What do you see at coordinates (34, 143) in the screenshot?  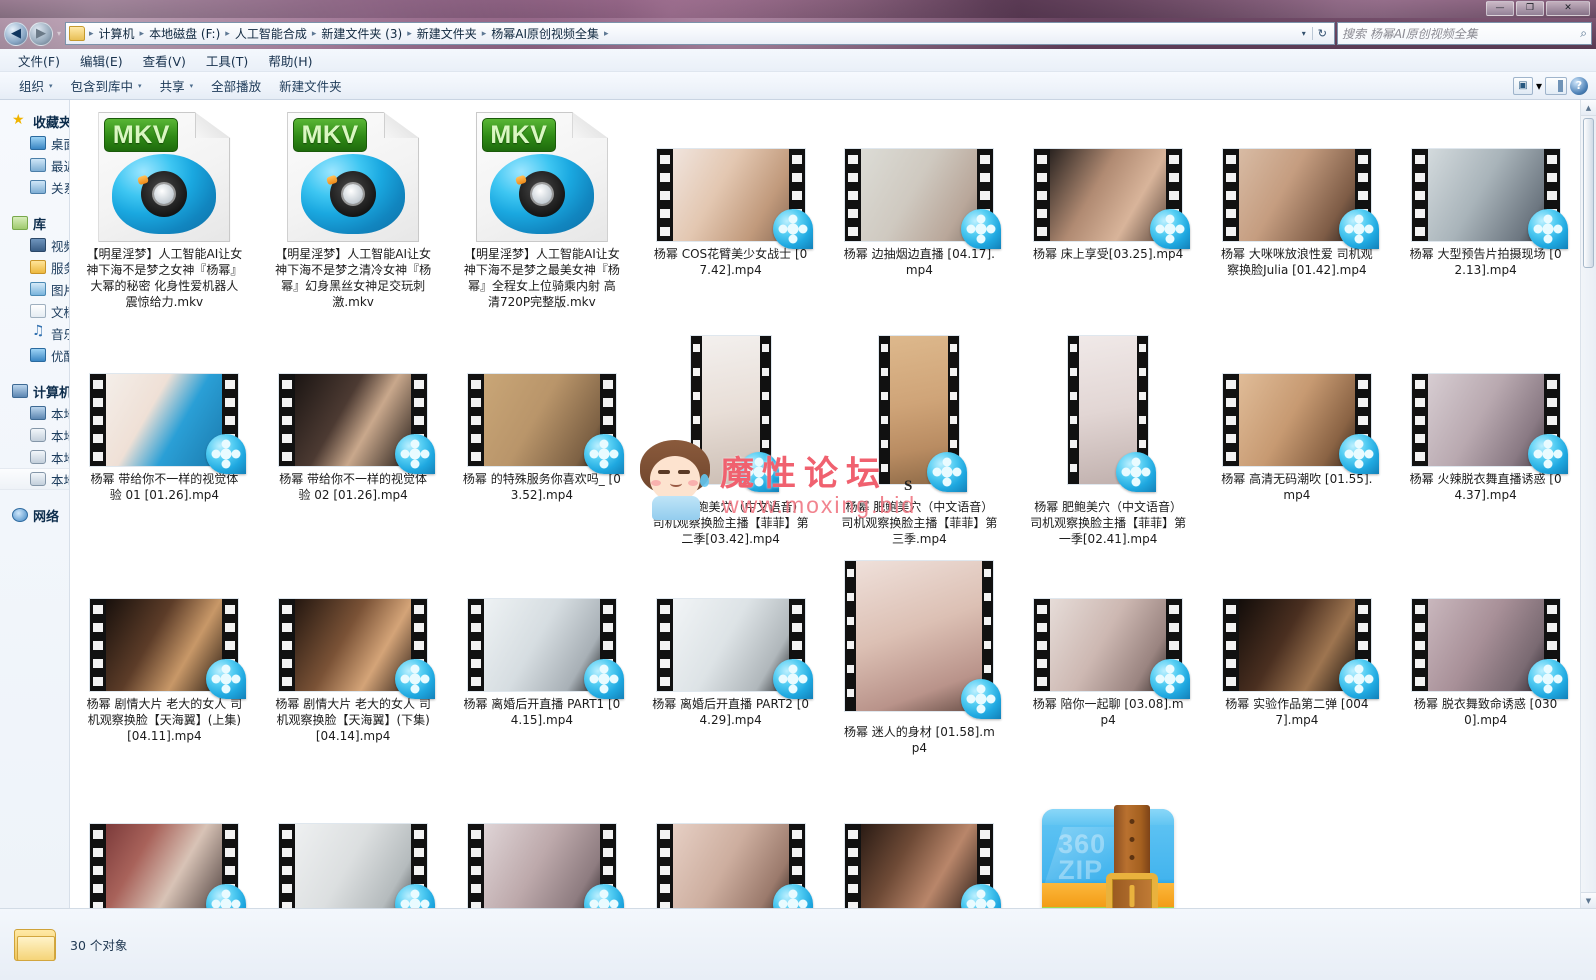 I see `navpane-item-desktop: 桌面` at bounding box center [34, 143].